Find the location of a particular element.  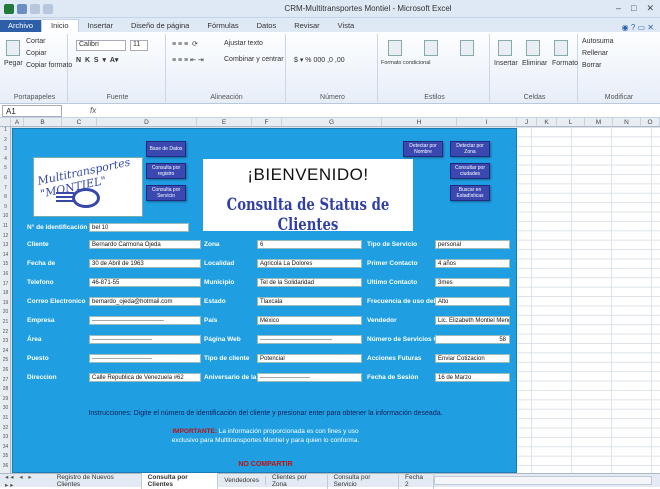

consulta-servicio-button: Consulta por Servicio is located at coordinates (166, 193).